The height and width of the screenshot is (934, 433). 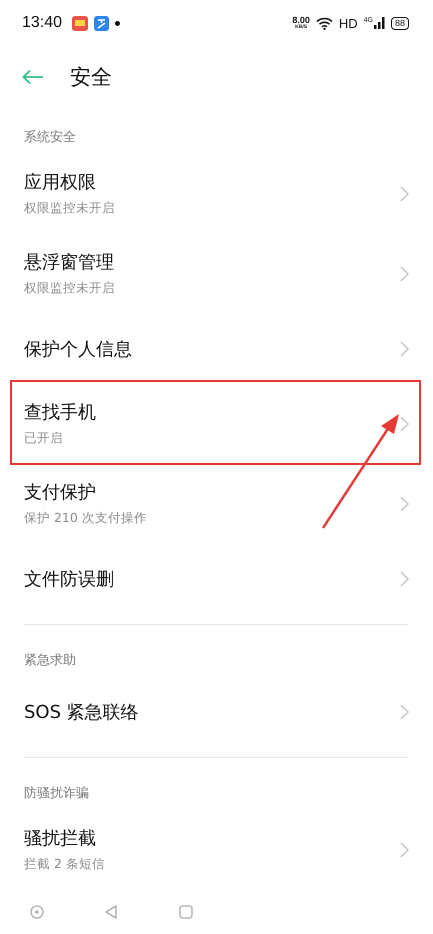 I want to click on item-title: 文件防误删, so click(x=69, y=579).